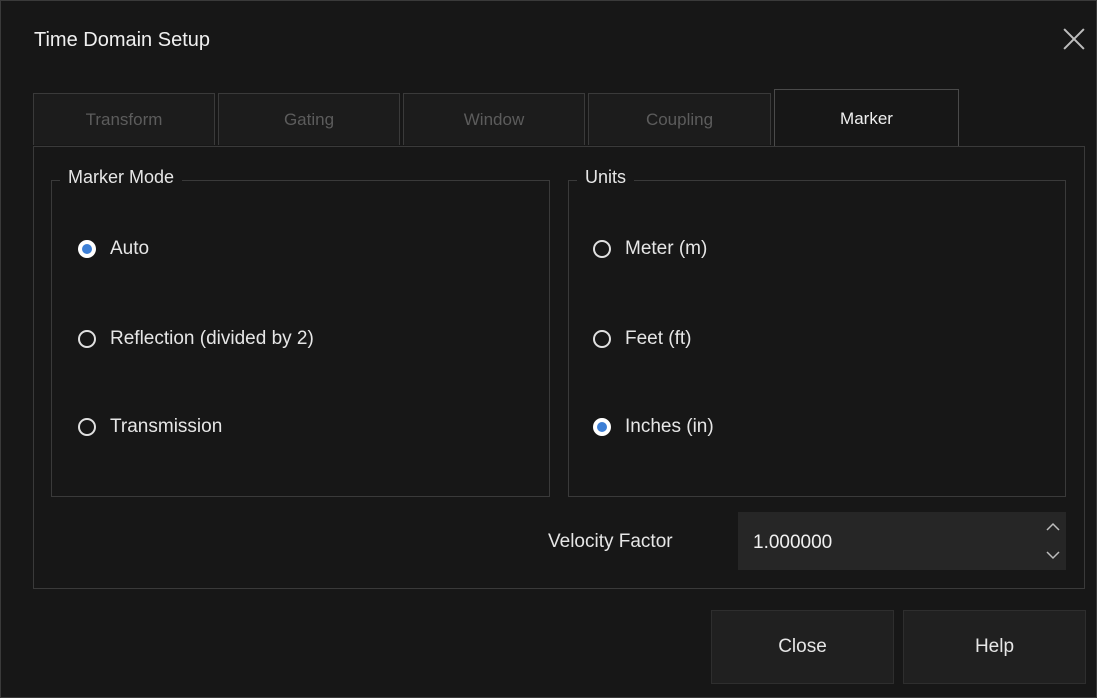 Image resolution: width=1097 pixels, height=698 pixels. Describe the element at coordinates (658, 338) in the screenshot. I see `radio-feet-label: Feet (ft)` at that location.